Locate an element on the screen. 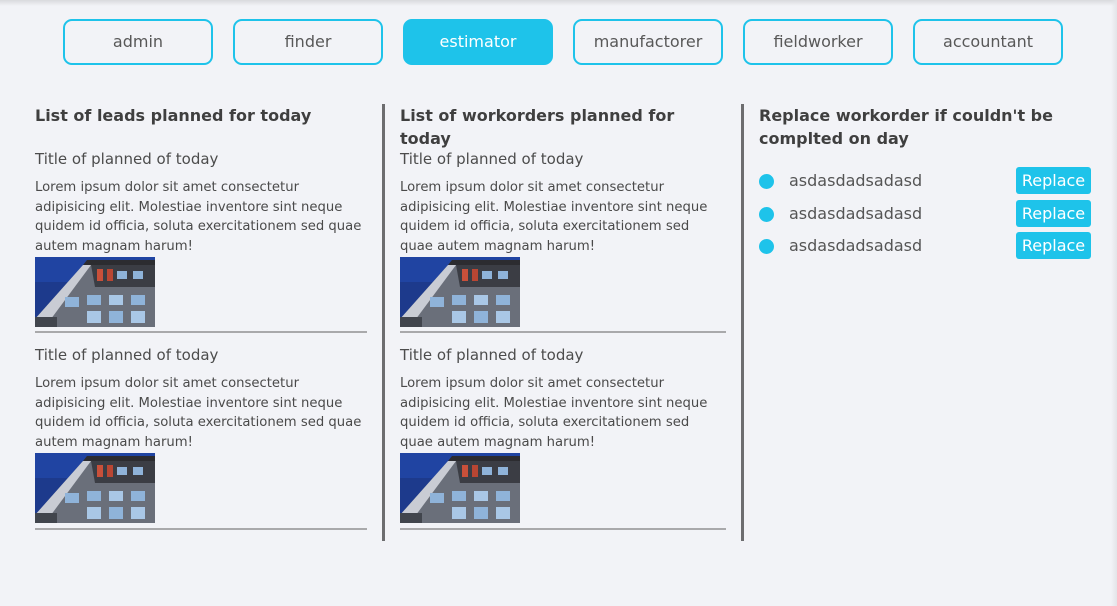 This screenshot has height=606, width=1117. workorders-heading: List of workorders planned for today is located at coordinates (537, 127).